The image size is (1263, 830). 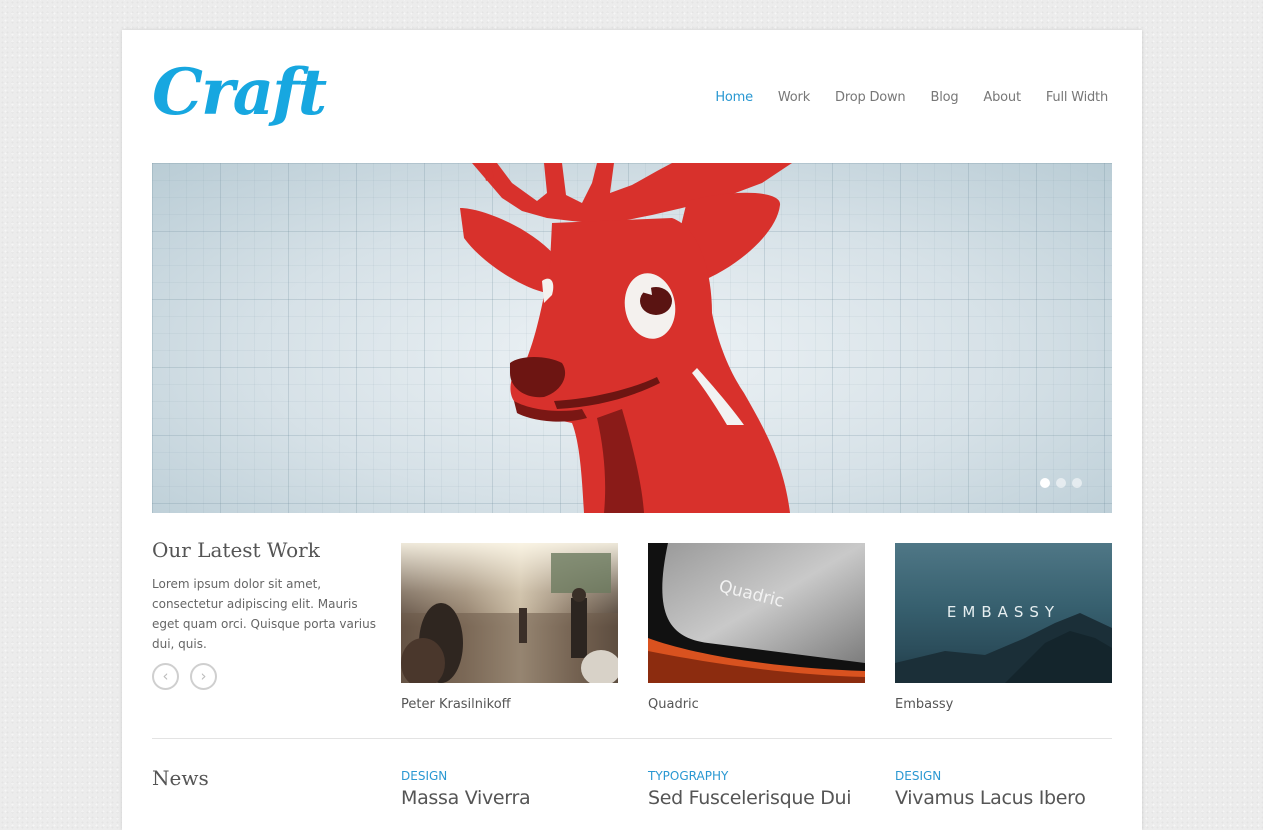 I want to click on work-thumbnail-mountain: EMBASSY, so click(x=1003, y=613).